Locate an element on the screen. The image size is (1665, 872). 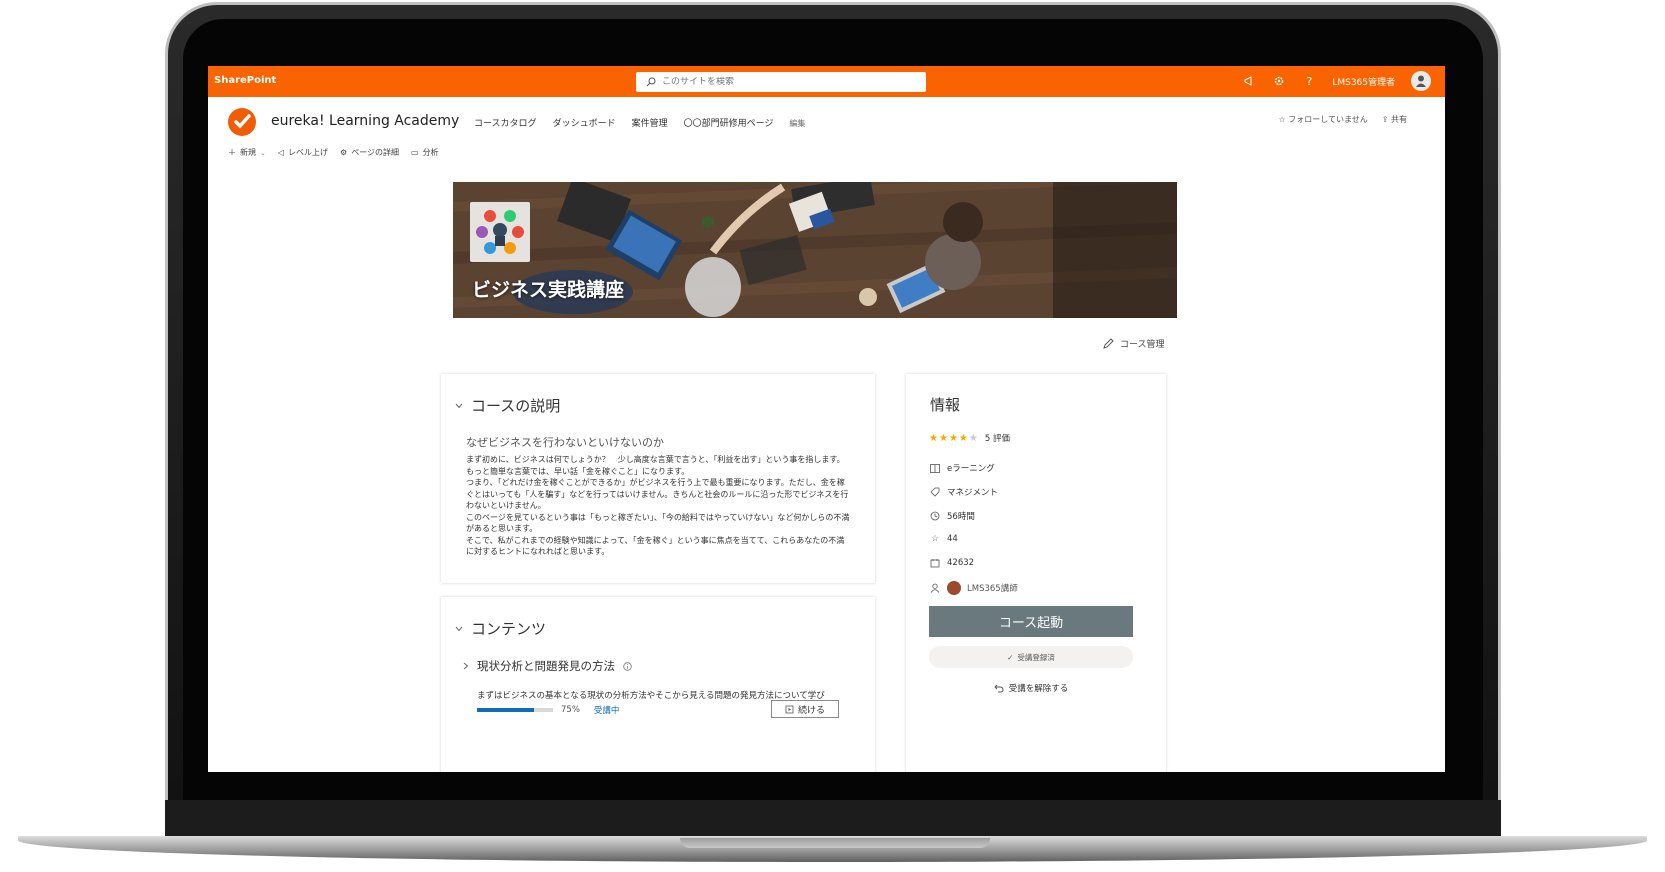
course-points-label: 44 is located at coordinates (952, 539).